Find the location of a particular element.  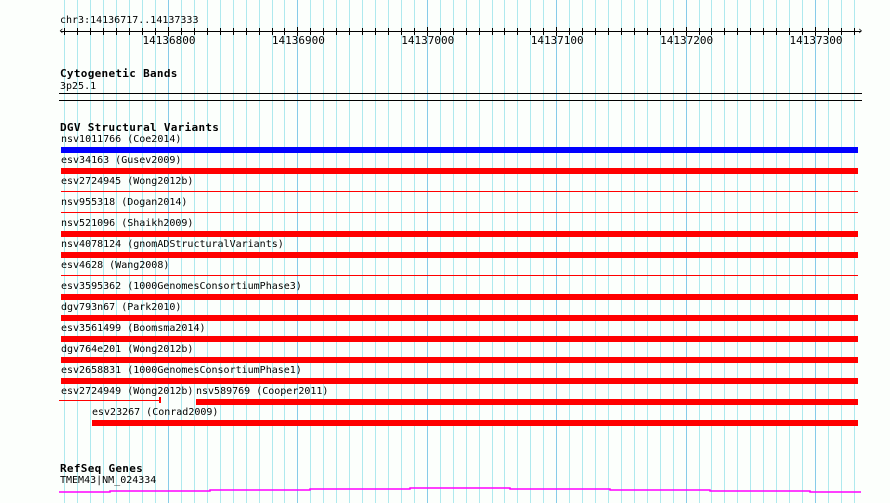

cytoband-line-bottom is located at coordinates (460, 100).